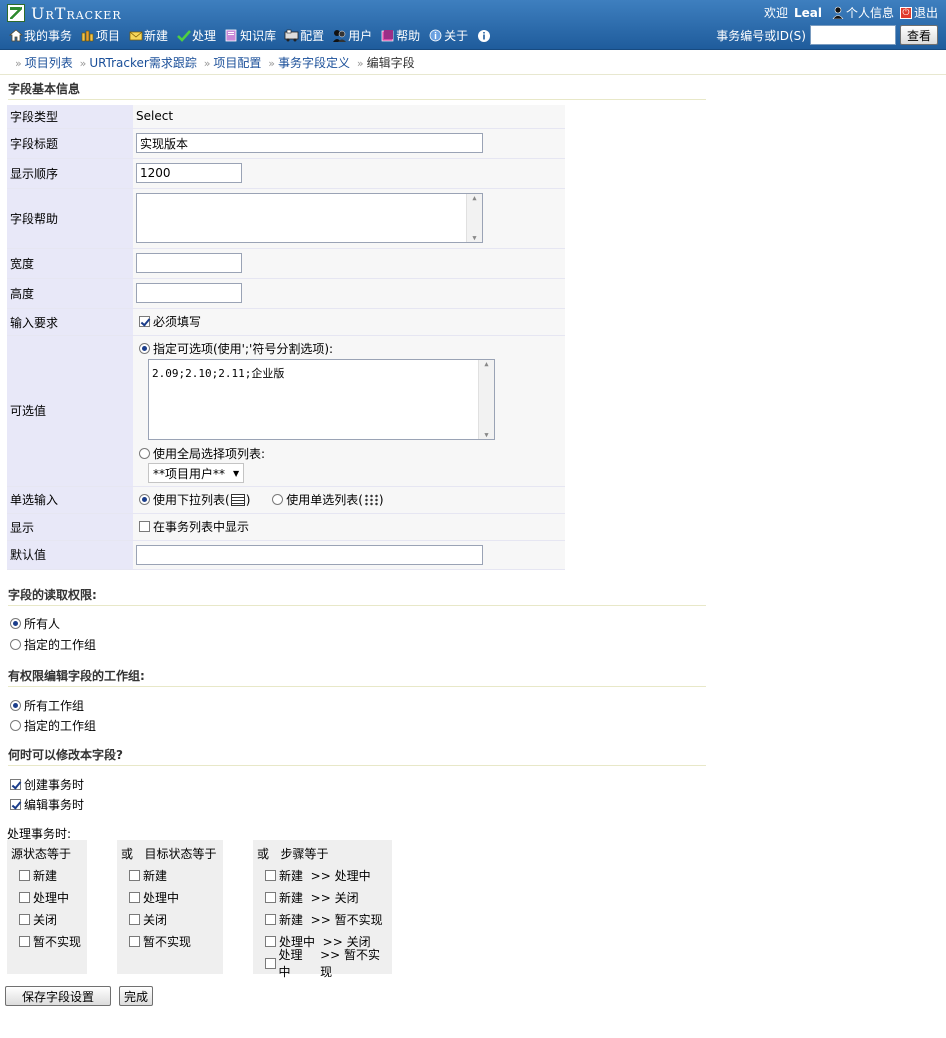  What do you see at coordinates (352, 321) in the screenshot?
I see `required-option: 必须填写` at bounding box center [352, 321].